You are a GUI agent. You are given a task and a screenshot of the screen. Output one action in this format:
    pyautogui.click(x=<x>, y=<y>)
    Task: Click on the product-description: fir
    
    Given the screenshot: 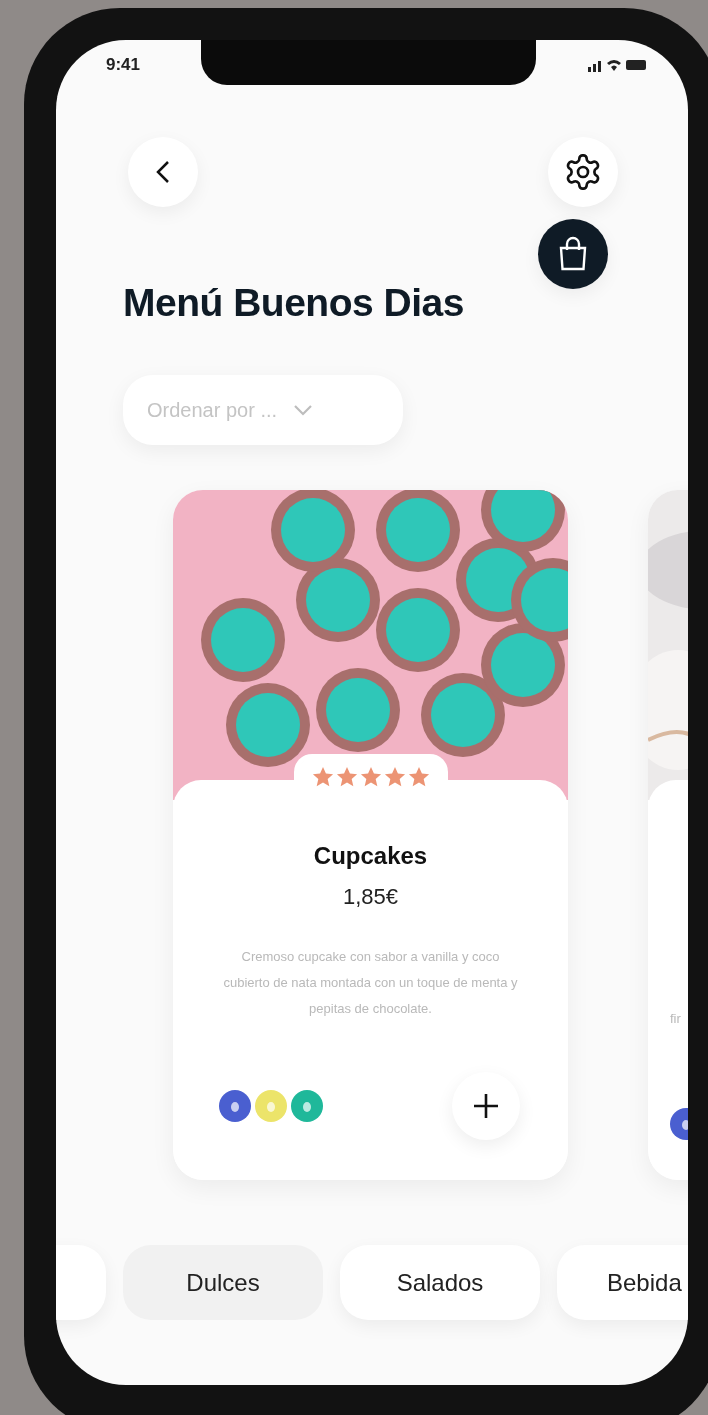 What is the action you would take?
    pyautogui.click(x=675, y=1019)
    